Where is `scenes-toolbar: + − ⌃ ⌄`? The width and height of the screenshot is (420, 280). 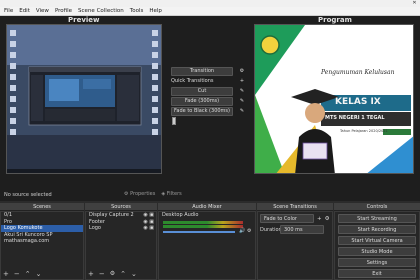
scenes-toolbar: + − ⌃ ⌄ is located at coordinates (22, 274).